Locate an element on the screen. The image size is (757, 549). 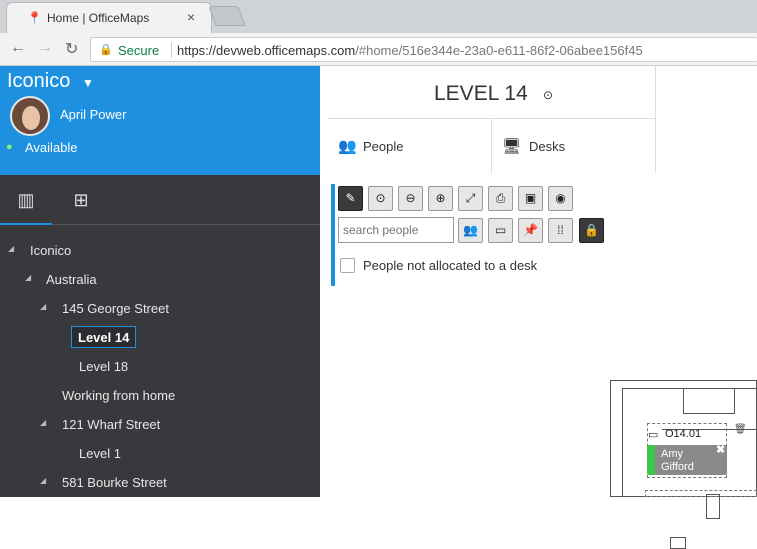
person-card: Amy Gifford is located at coordinates (687, 460).